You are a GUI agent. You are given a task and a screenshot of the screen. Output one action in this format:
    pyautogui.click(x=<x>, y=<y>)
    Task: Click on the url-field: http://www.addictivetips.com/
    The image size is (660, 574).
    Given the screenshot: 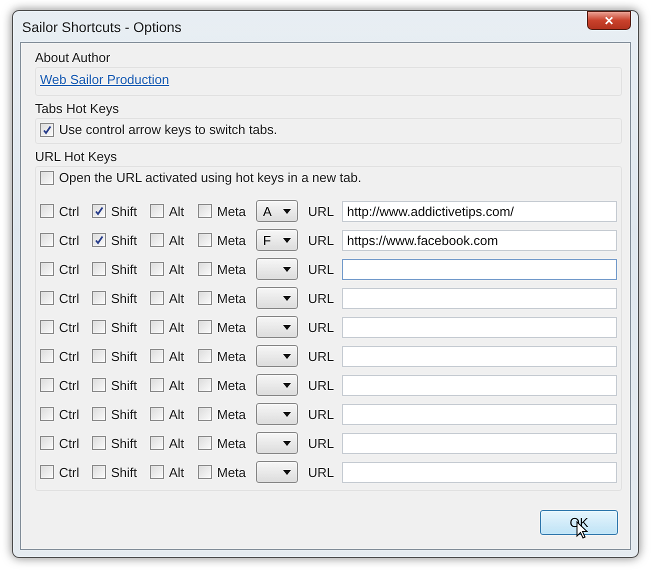 What is the action you would take?
    pyautogui.click(x=479, y=211)
    